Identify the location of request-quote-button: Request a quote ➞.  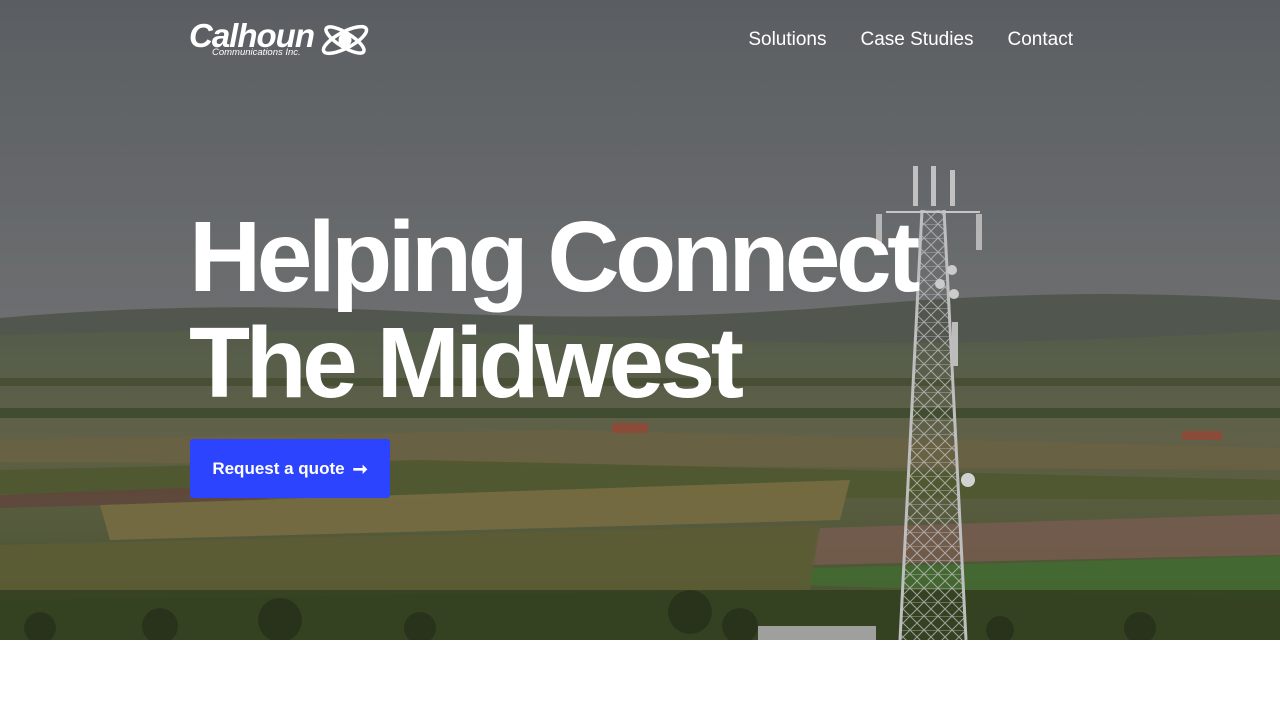
(290, 468).